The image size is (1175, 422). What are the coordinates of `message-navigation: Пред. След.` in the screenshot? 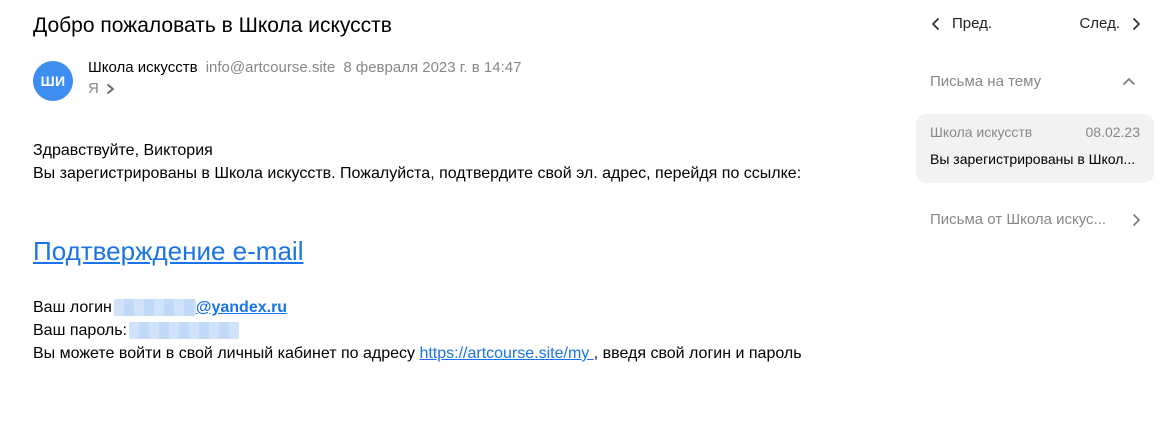 It's located at (1036, 27).